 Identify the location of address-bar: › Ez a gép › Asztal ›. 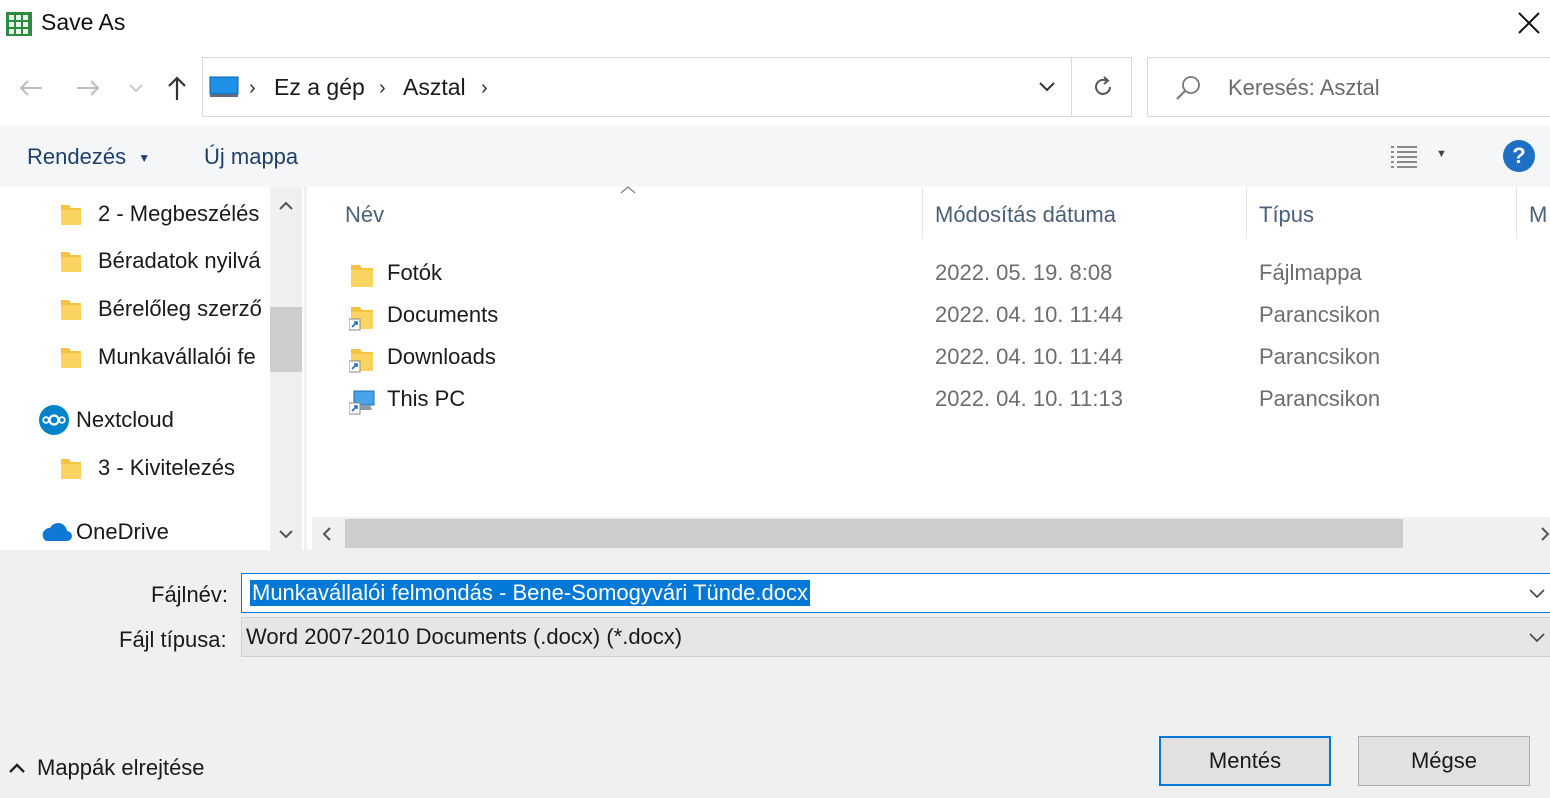
(667, 87).